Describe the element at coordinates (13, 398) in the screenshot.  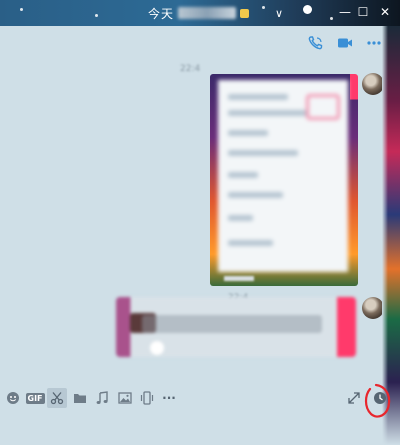
I see `emoji-icon` at that location.